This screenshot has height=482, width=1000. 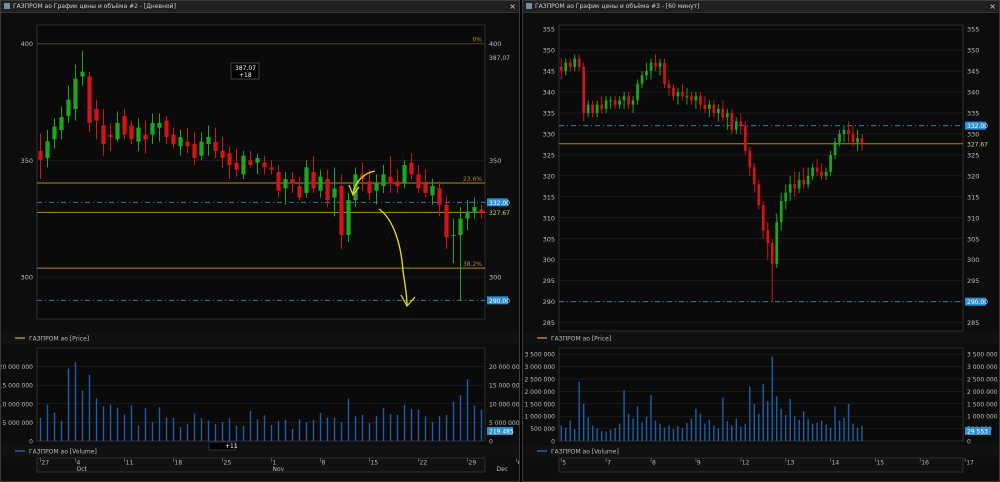 What do you see at coordinates (27, 44) in the screenshot?
I see `price-tick-label-left: 400` at bounding box center [27, 44].